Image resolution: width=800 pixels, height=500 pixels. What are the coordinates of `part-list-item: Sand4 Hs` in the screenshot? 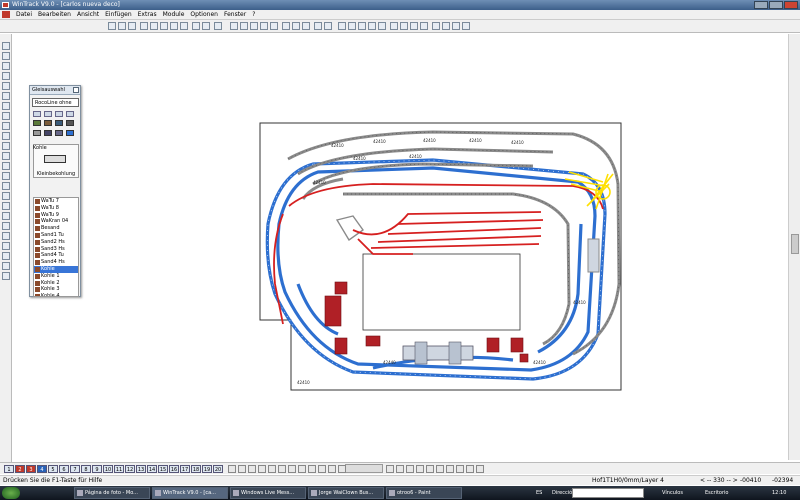 It's located at (56, 262).